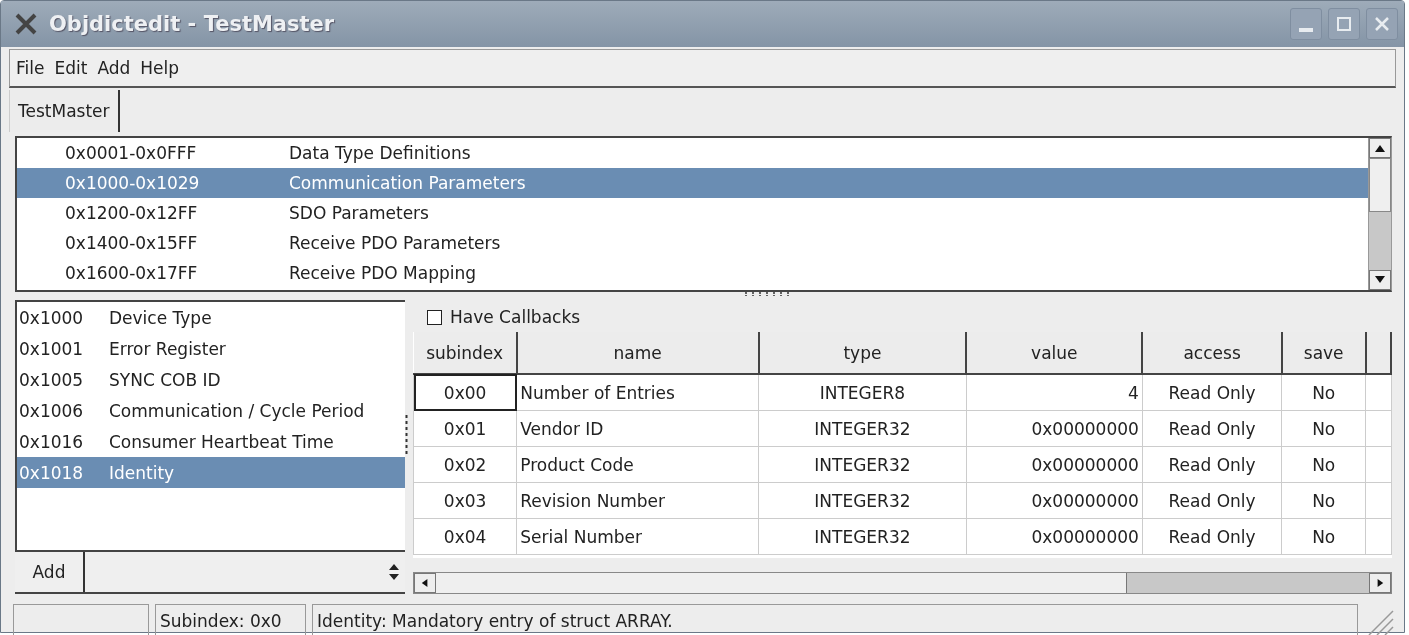 Image resolution: width=1409 pixels, height=635 pixels. Describe the element at coordinates (1306, 24) in the screenshot. I see `minimize-button` at that location.